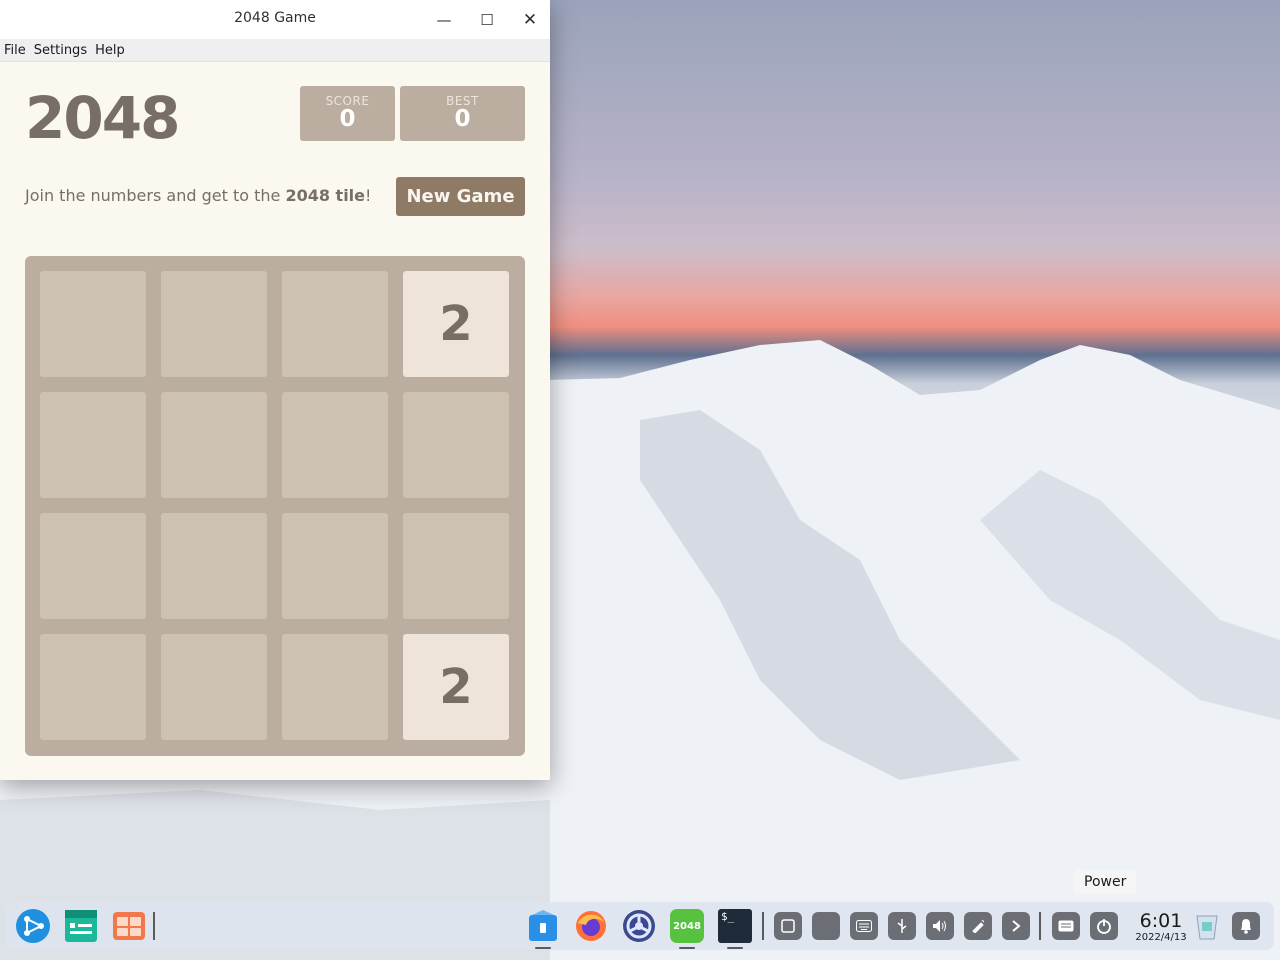  I want to click on window-icon, so click(788, 926).